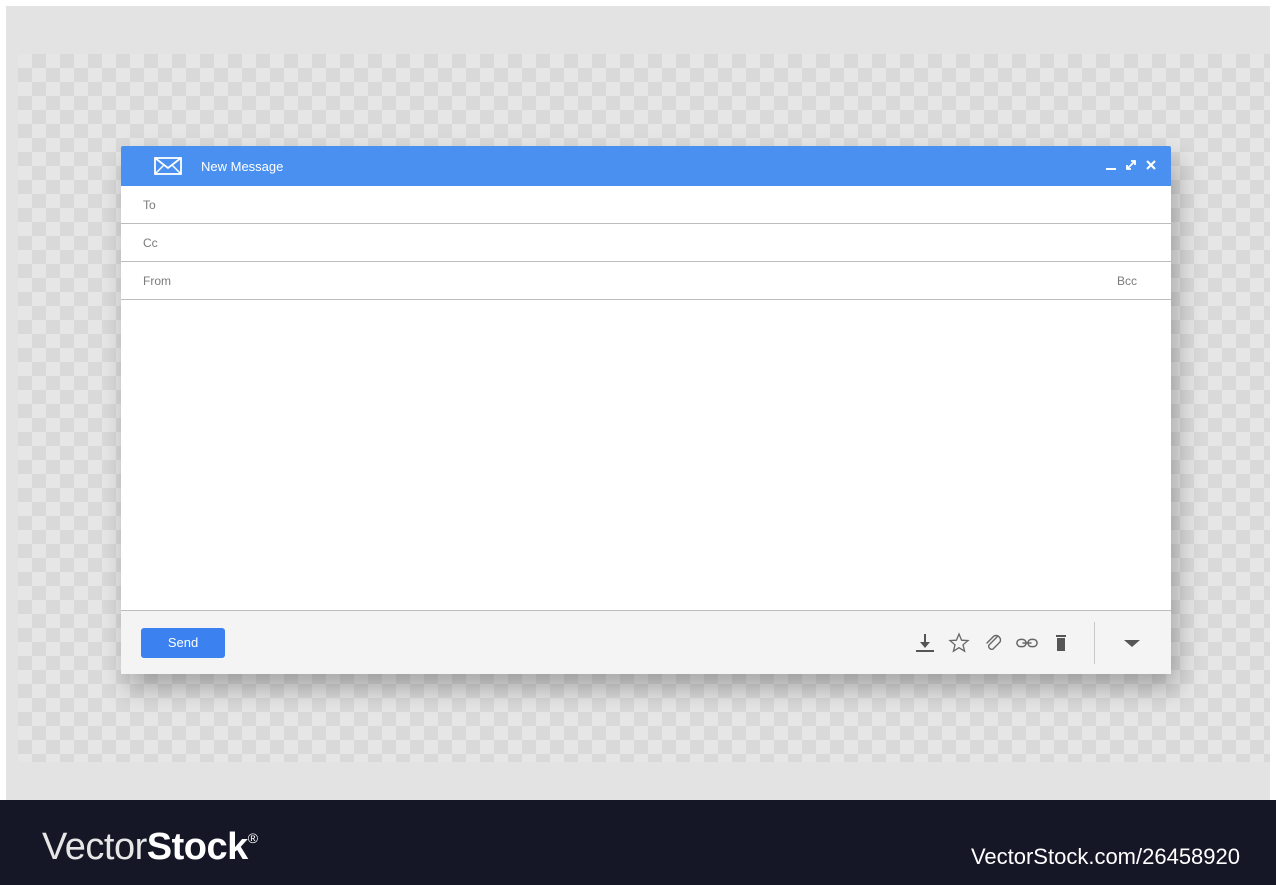 The image size is (1276, 885). I want to click on cc-field: Cc, so click(646, 243).